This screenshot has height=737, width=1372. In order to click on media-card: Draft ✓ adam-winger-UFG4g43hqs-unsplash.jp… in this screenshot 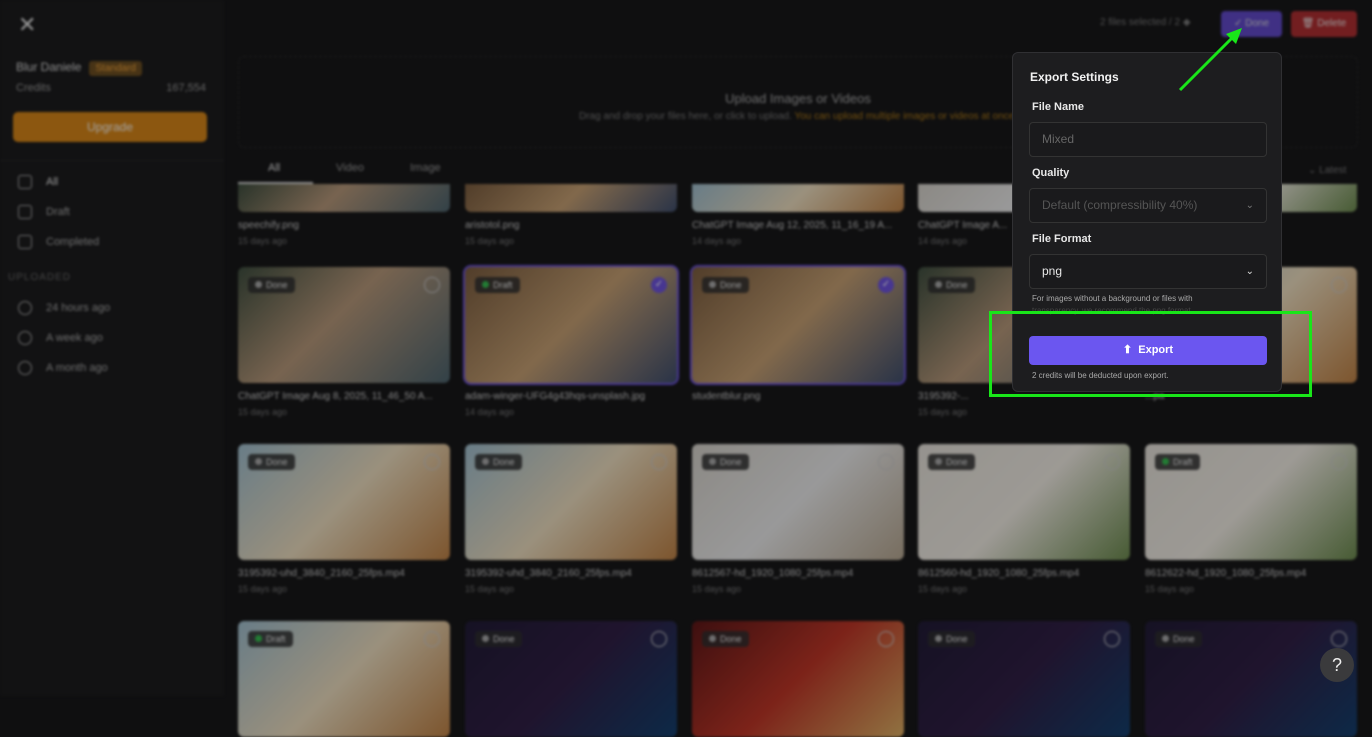, I will do `click(571, 341)`.